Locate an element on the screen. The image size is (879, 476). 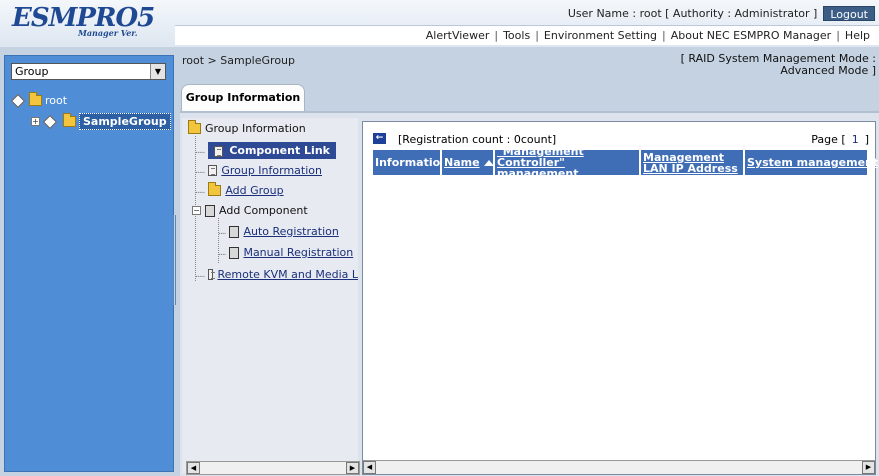
nav-item-remote-kvm: ..... Remote KVM and Media L is located at coordinates (276, 274).